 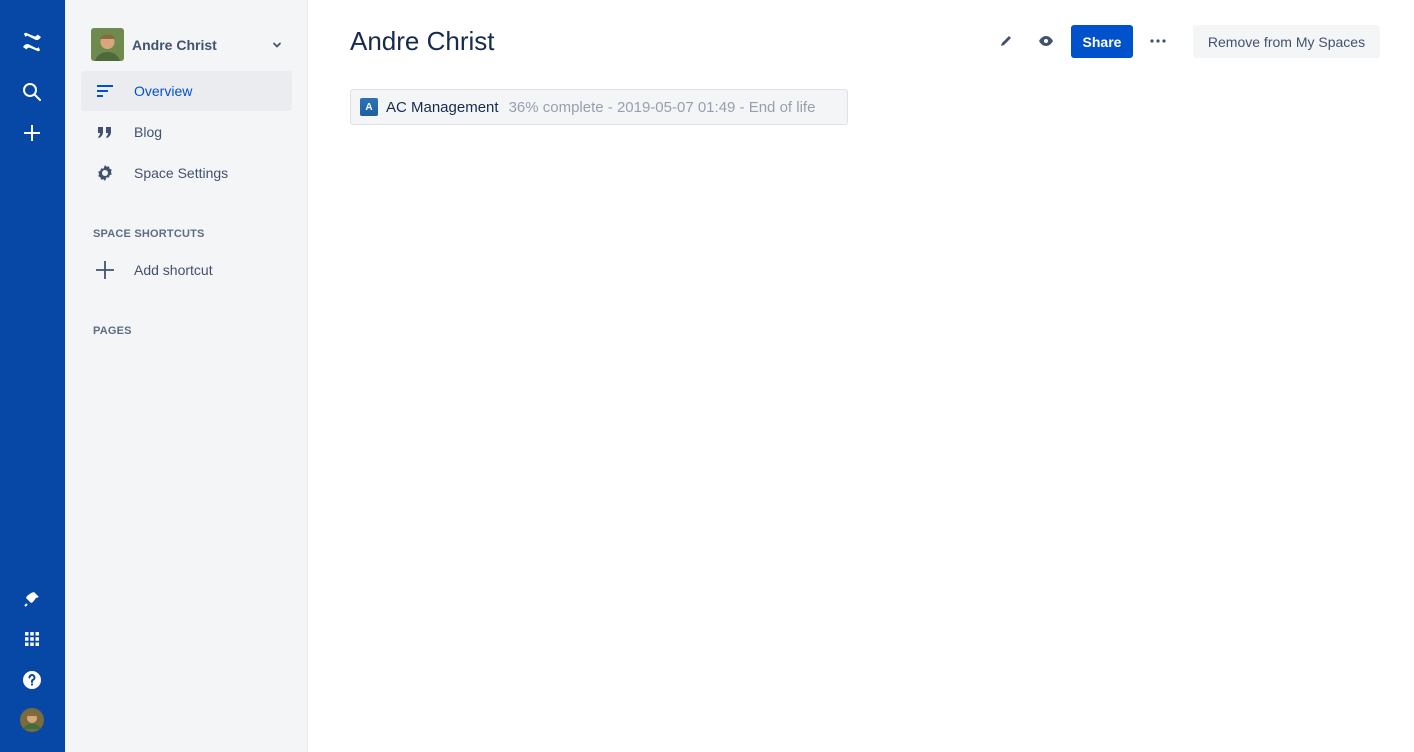 I want to click on sidebar-item-blog: Blog, so click(x=186, y=132).